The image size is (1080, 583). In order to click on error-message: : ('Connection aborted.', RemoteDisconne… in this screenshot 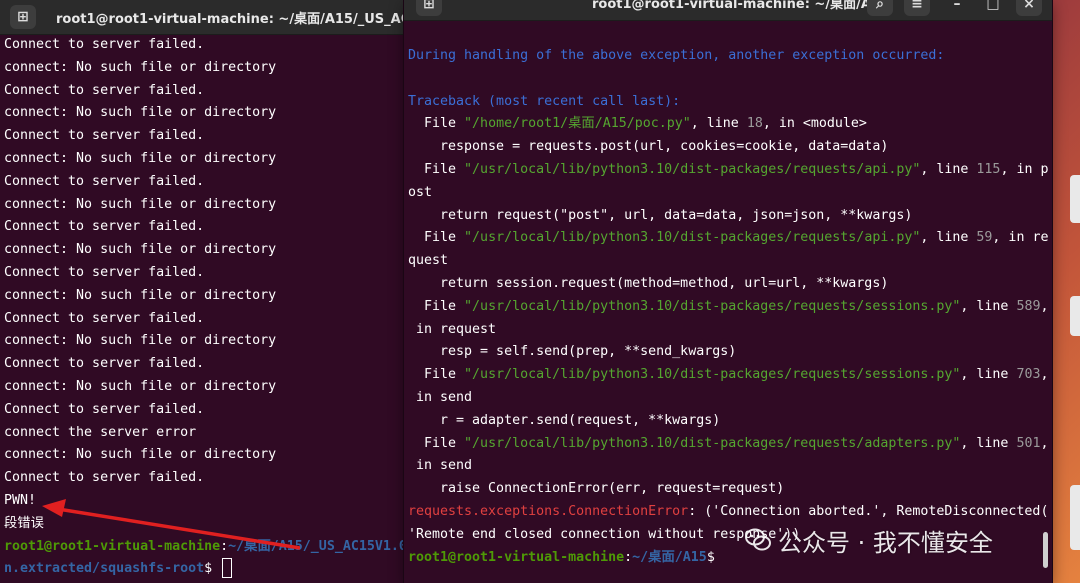, I will do `click(868, 511)`.